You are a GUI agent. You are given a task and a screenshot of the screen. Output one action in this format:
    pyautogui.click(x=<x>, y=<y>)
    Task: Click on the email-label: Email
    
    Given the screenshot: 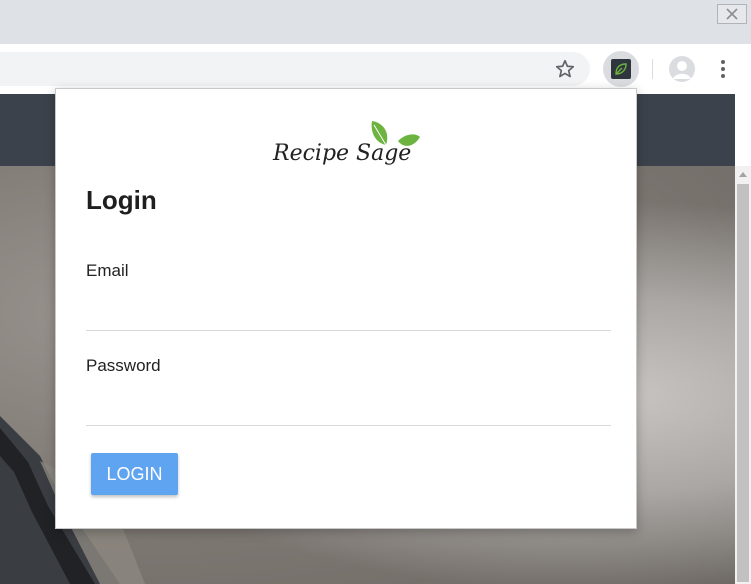 What is the action you would take?
    pyautogui.click(x=107, y=270)
    